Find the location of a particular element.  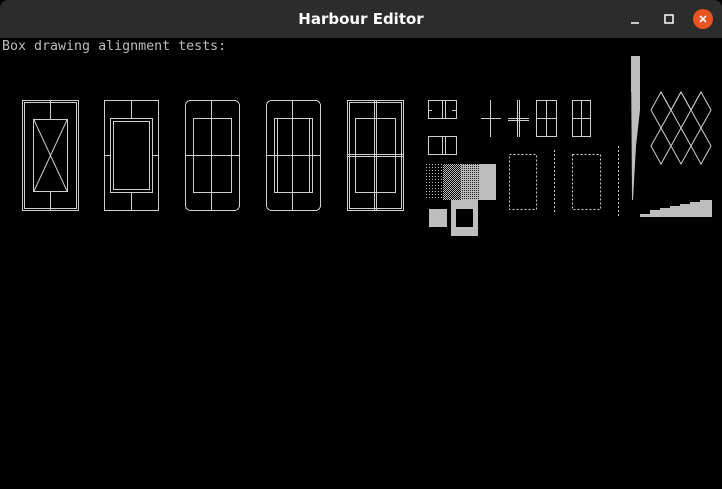

small-grid is located at coordinates (442, 127).